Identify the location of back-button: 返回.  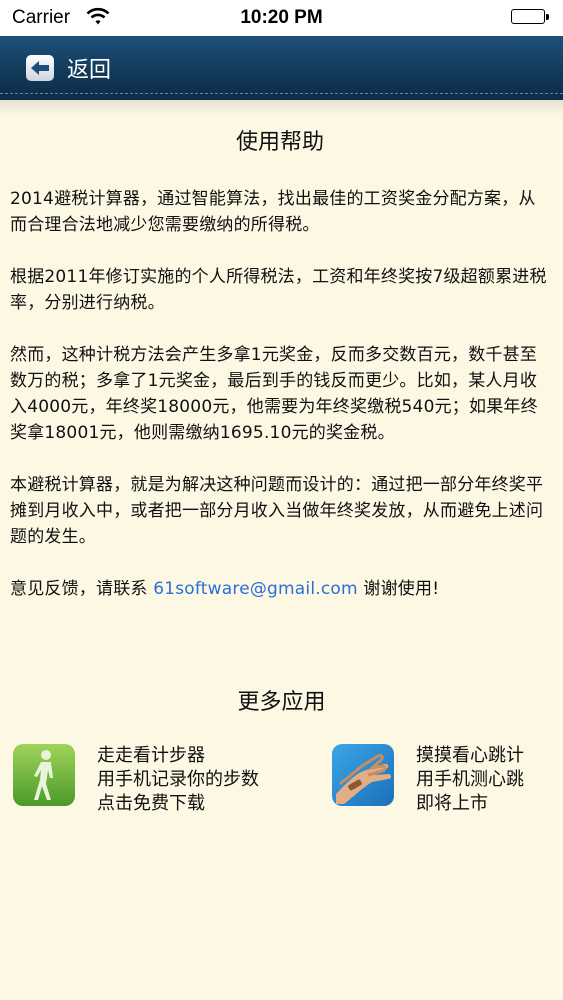
(68, 68).